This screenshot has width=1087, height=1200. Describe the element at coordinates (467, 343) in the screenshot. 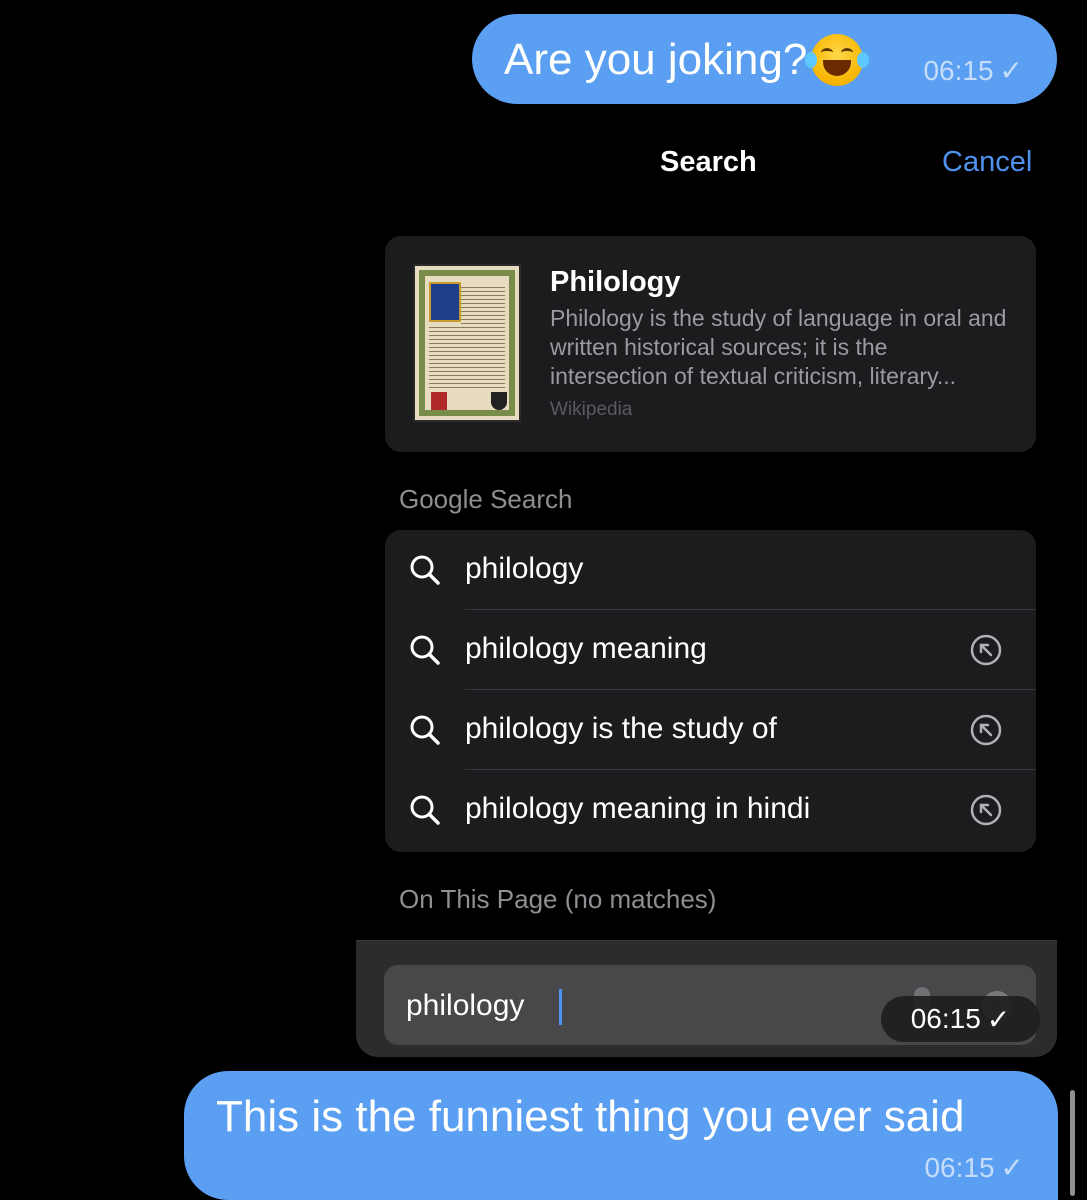

I see `manuscript-thumbnail-image` at that location.